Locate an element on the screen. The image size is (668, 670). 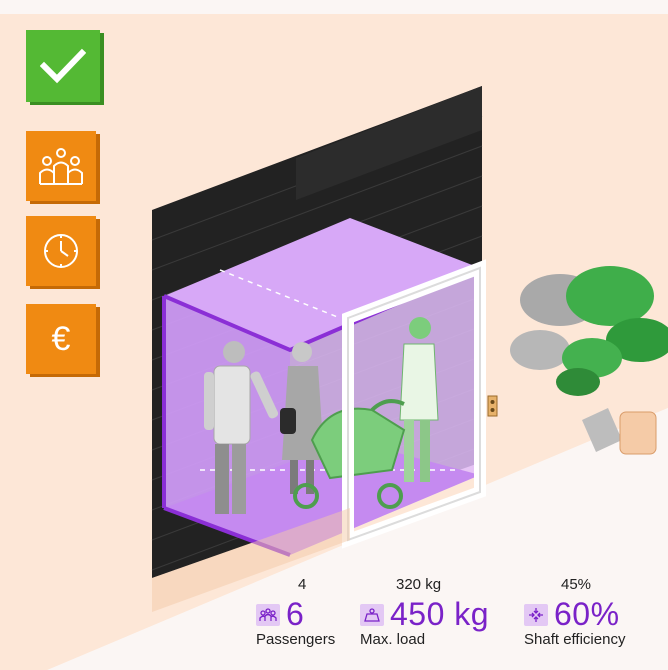
passengers-previous: 4 is located at coordinates (302, 584).